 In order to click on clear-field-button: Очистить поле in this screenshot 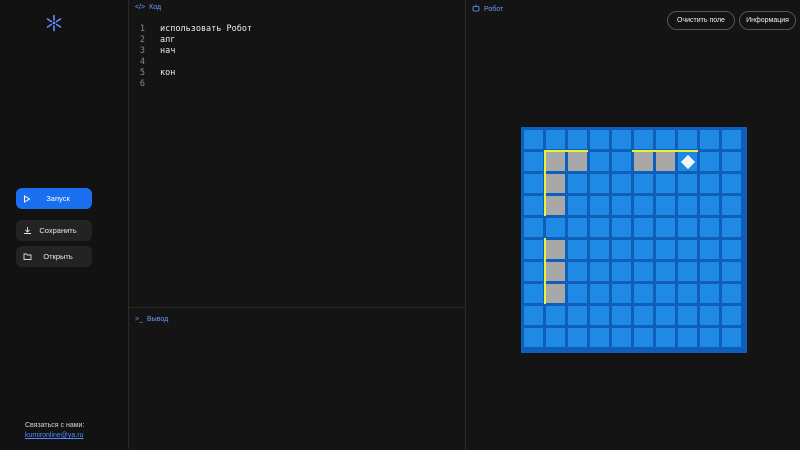, I will do `click(701, 20)`.